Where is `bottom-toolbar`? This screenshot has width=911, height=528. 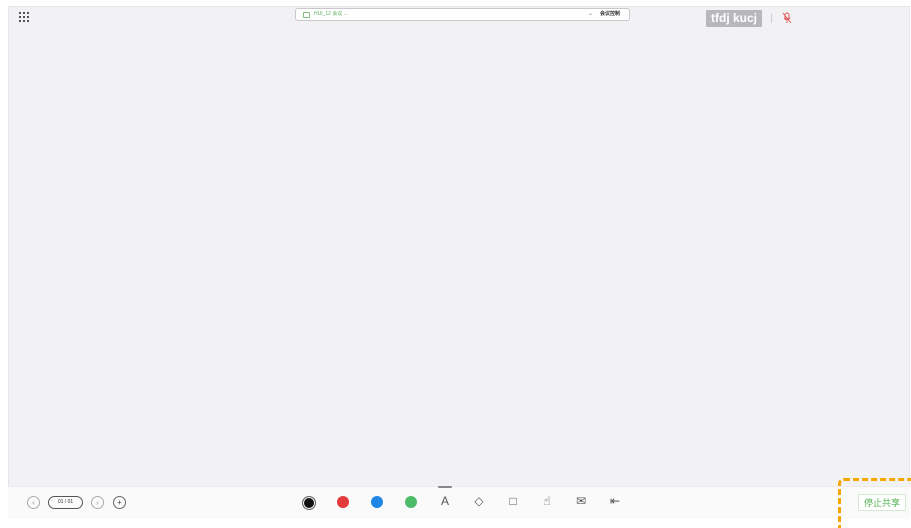 bottom-toolbar is located at coordinates (459, 502).